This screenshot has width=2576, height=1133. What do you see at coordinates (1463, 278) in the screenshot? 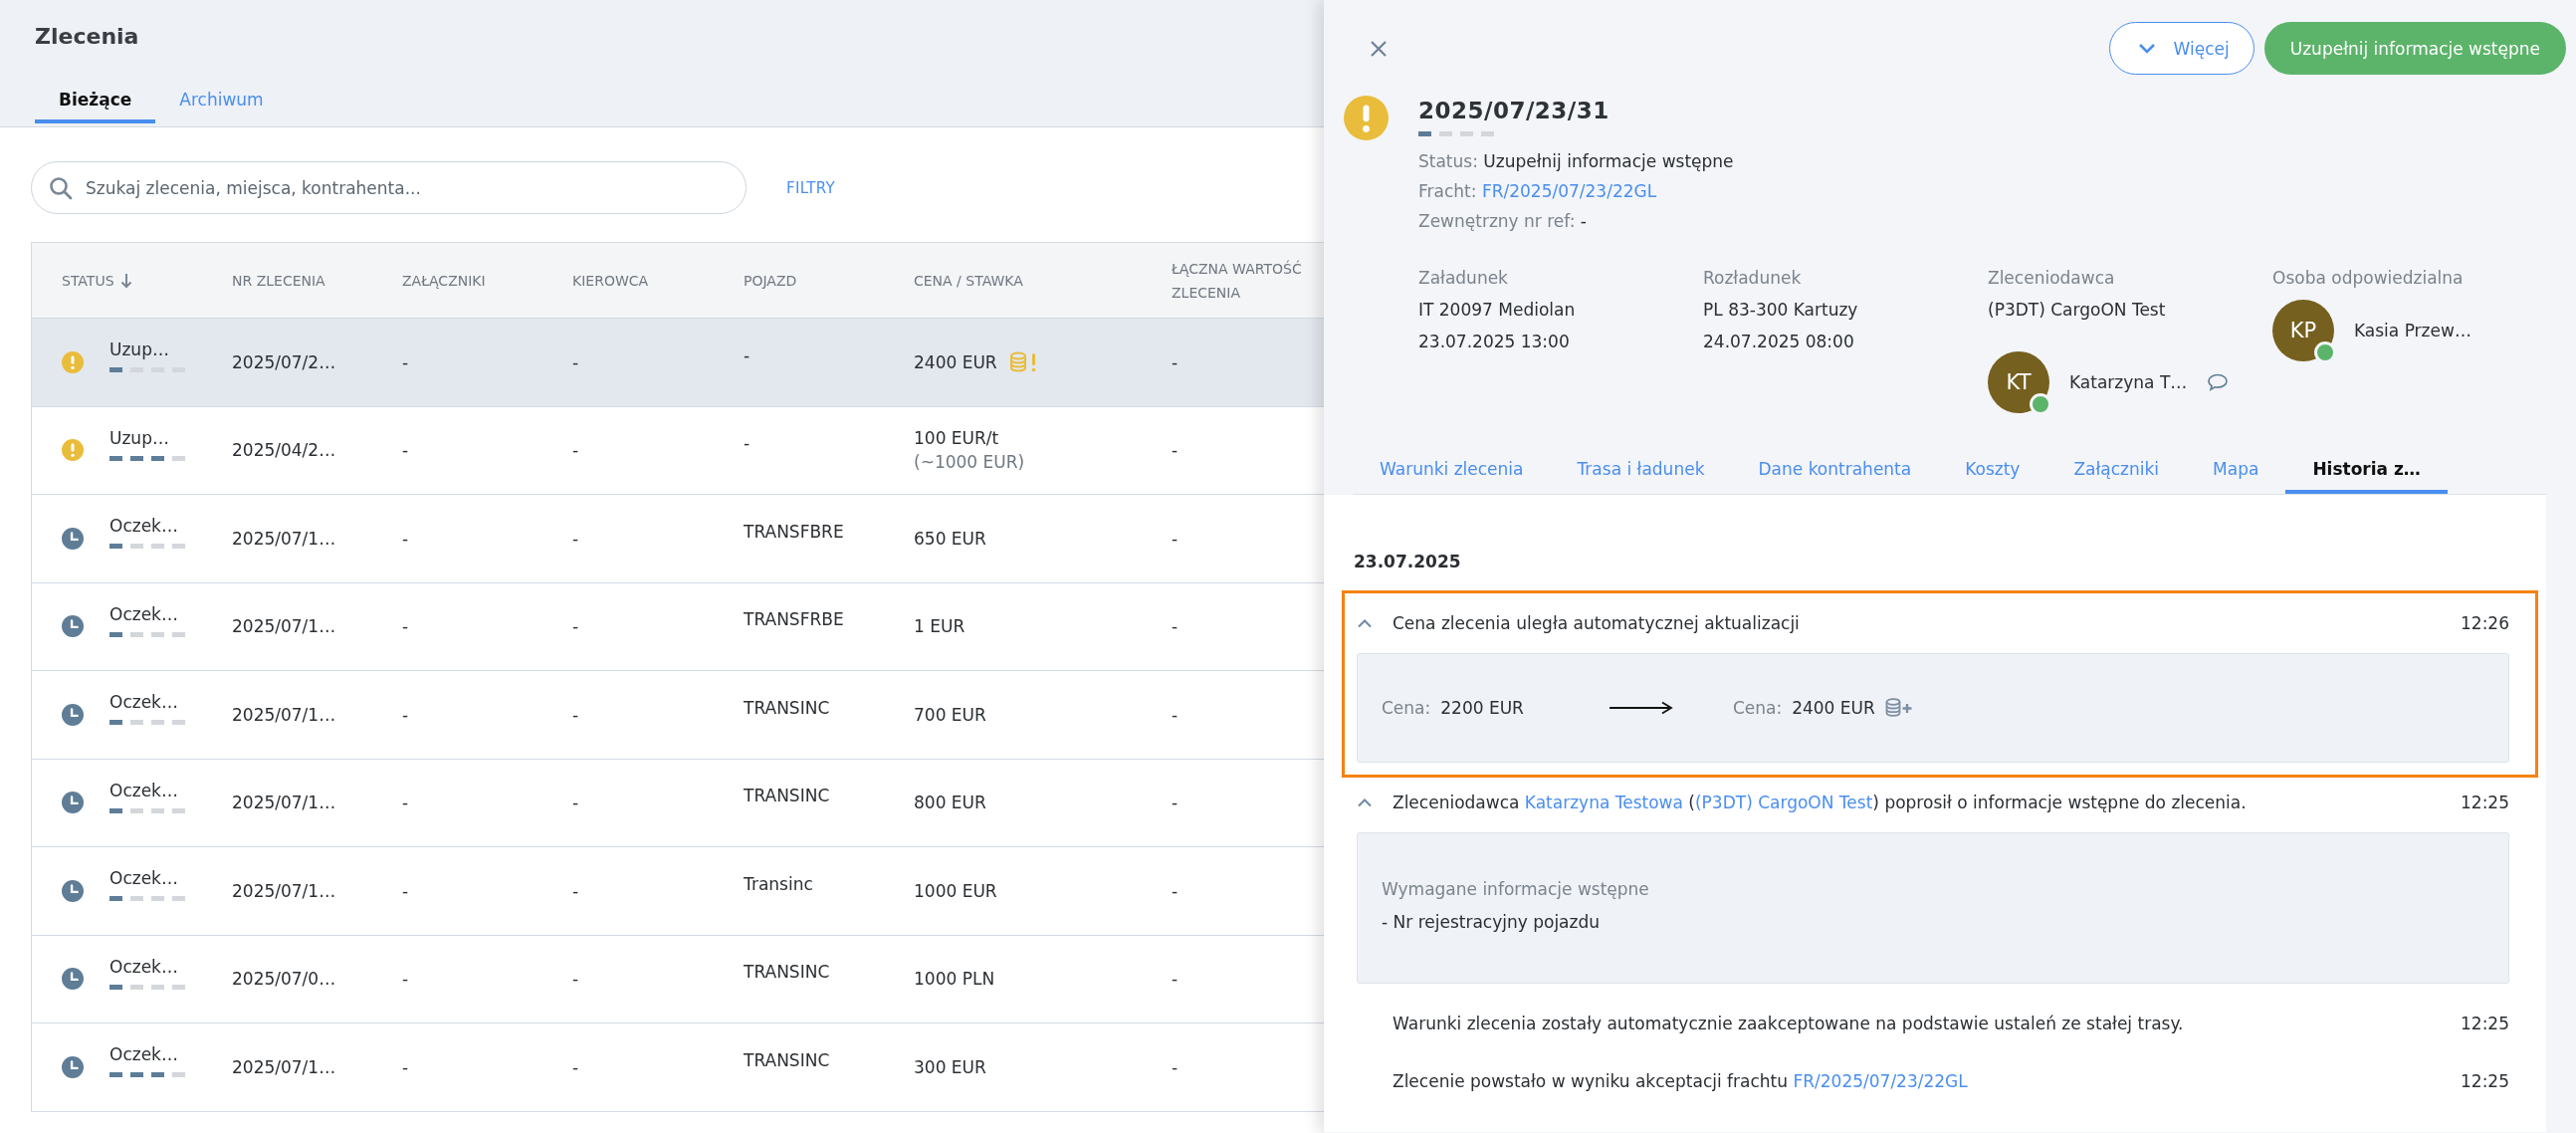
I see `party-label: Załadunek` at bounding box center [1463, 278].